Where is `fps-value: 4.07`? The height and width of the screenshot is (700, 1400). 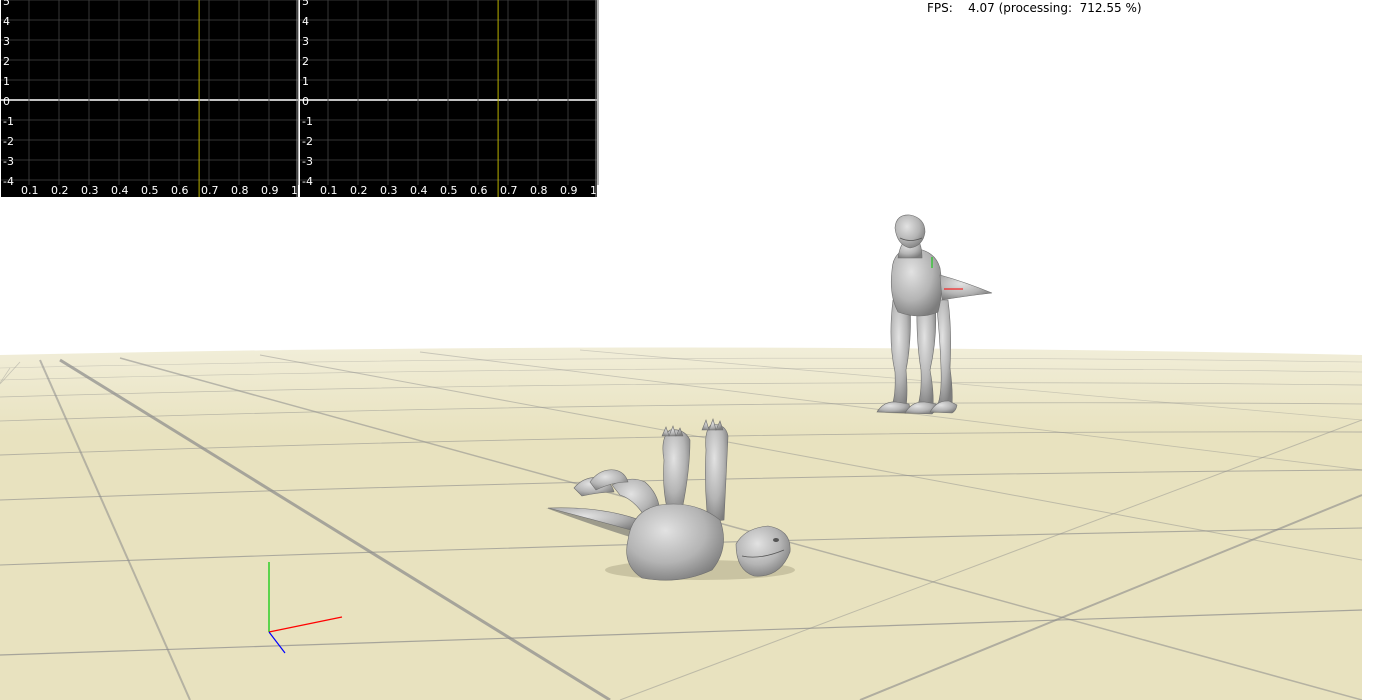 fps-value: 4.07 is located at coordinates (981, 8).